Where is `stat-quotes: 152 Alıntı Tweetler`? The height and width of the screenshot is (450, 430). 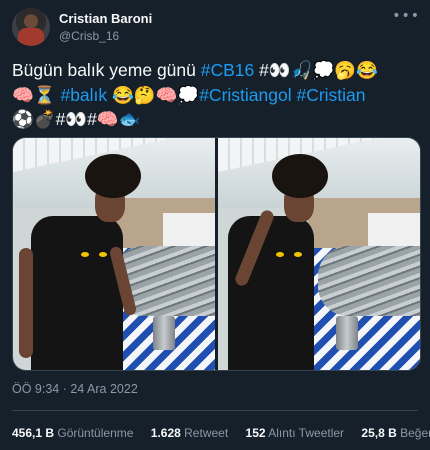
stat-quotes: 152 Alıntı Tweetler is located at coordinates (295, 433).